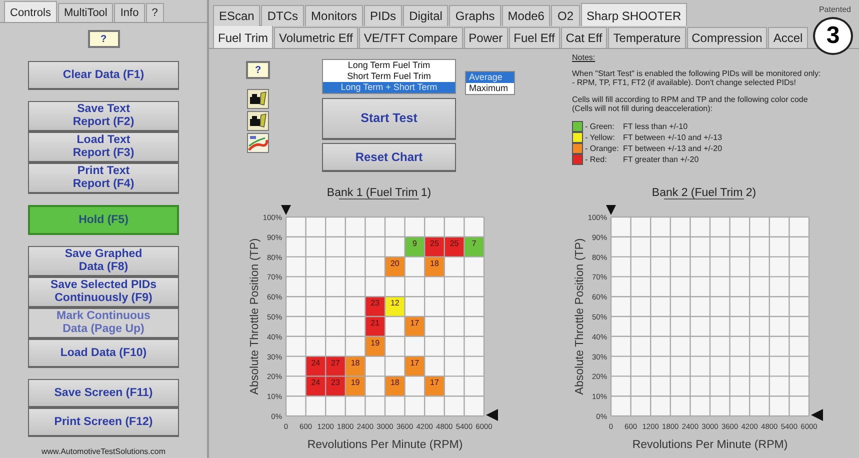  Describe the element at coordinates (389, 87) in the screenshot. I see `list-item: Long Term + Short Term` at that location.